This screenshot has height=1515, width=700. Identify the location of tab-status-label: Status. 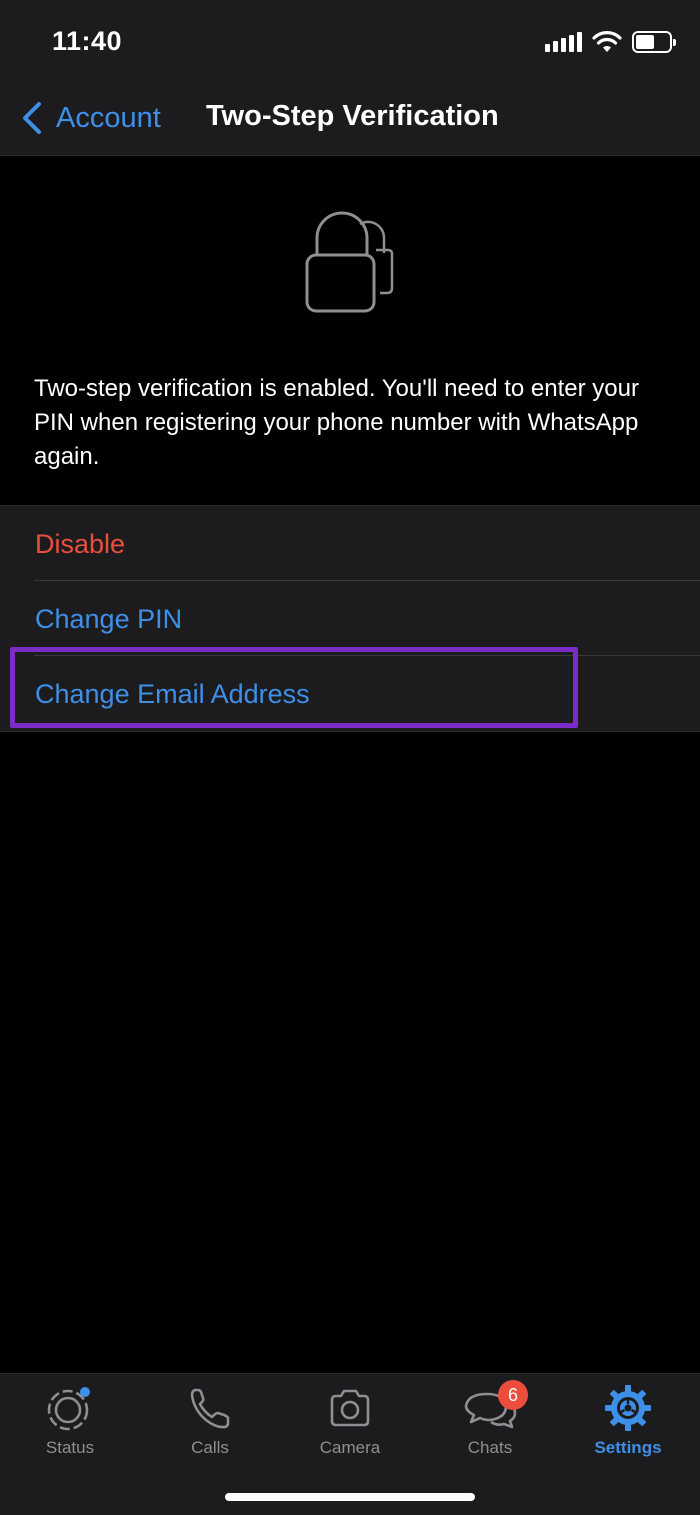
(70, 1447).